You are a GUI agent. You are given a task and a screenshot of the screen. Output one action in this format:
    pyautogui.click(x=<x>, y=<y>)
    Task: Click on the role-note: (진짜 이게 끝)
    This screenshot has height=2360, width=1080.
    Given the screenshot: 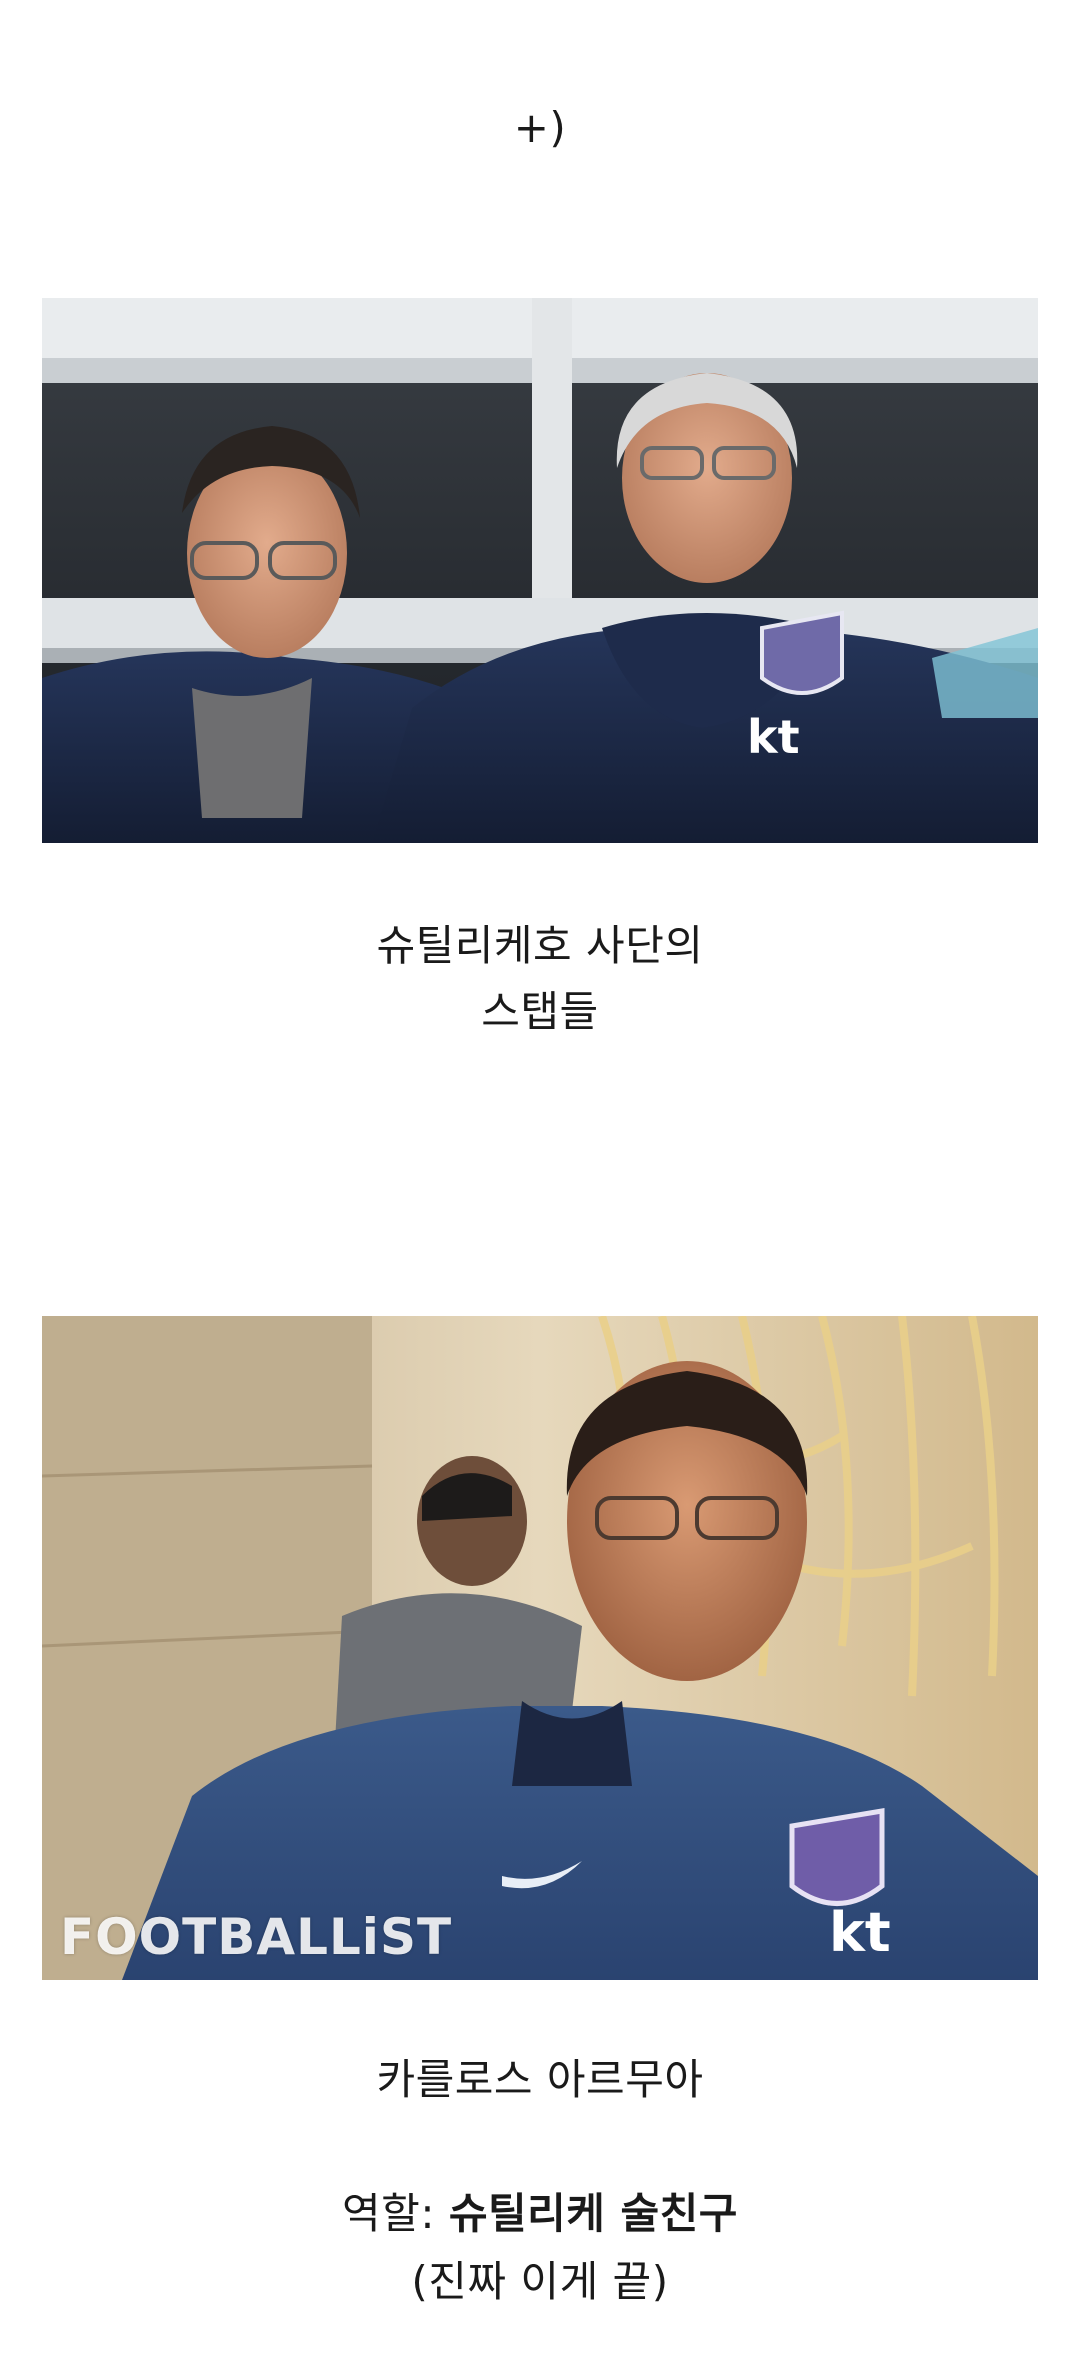 What is the action you would take?
    pyautogui.click(x=540, y=2281)
    